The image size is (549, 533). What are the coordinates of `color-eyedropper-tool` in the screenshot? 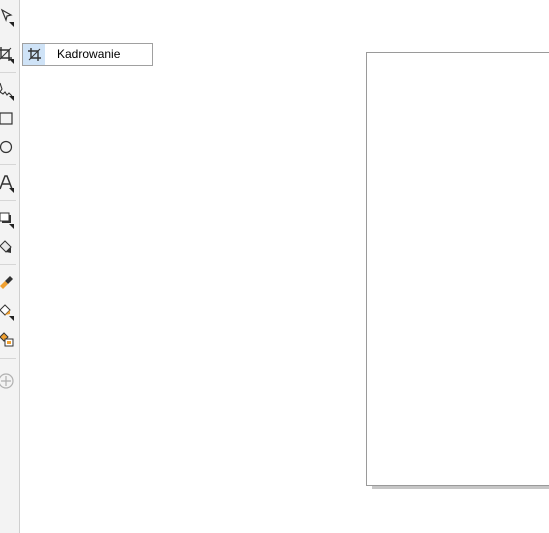 It's located at (8, 283).